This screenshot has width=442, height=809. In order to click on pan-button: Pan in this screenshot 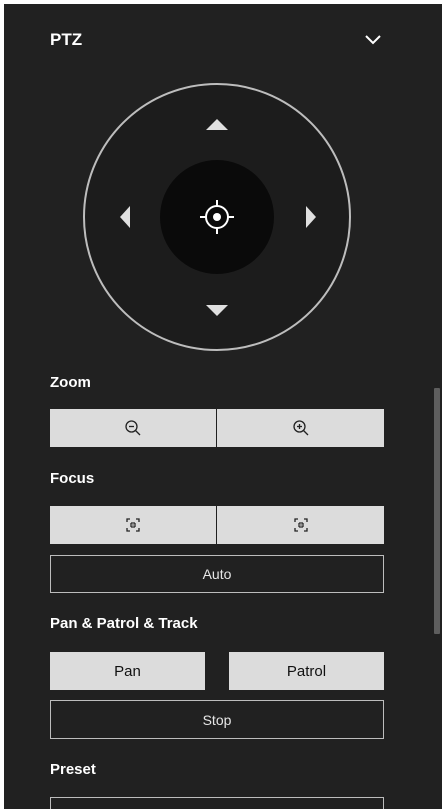, I will do `click(127, 671)`.